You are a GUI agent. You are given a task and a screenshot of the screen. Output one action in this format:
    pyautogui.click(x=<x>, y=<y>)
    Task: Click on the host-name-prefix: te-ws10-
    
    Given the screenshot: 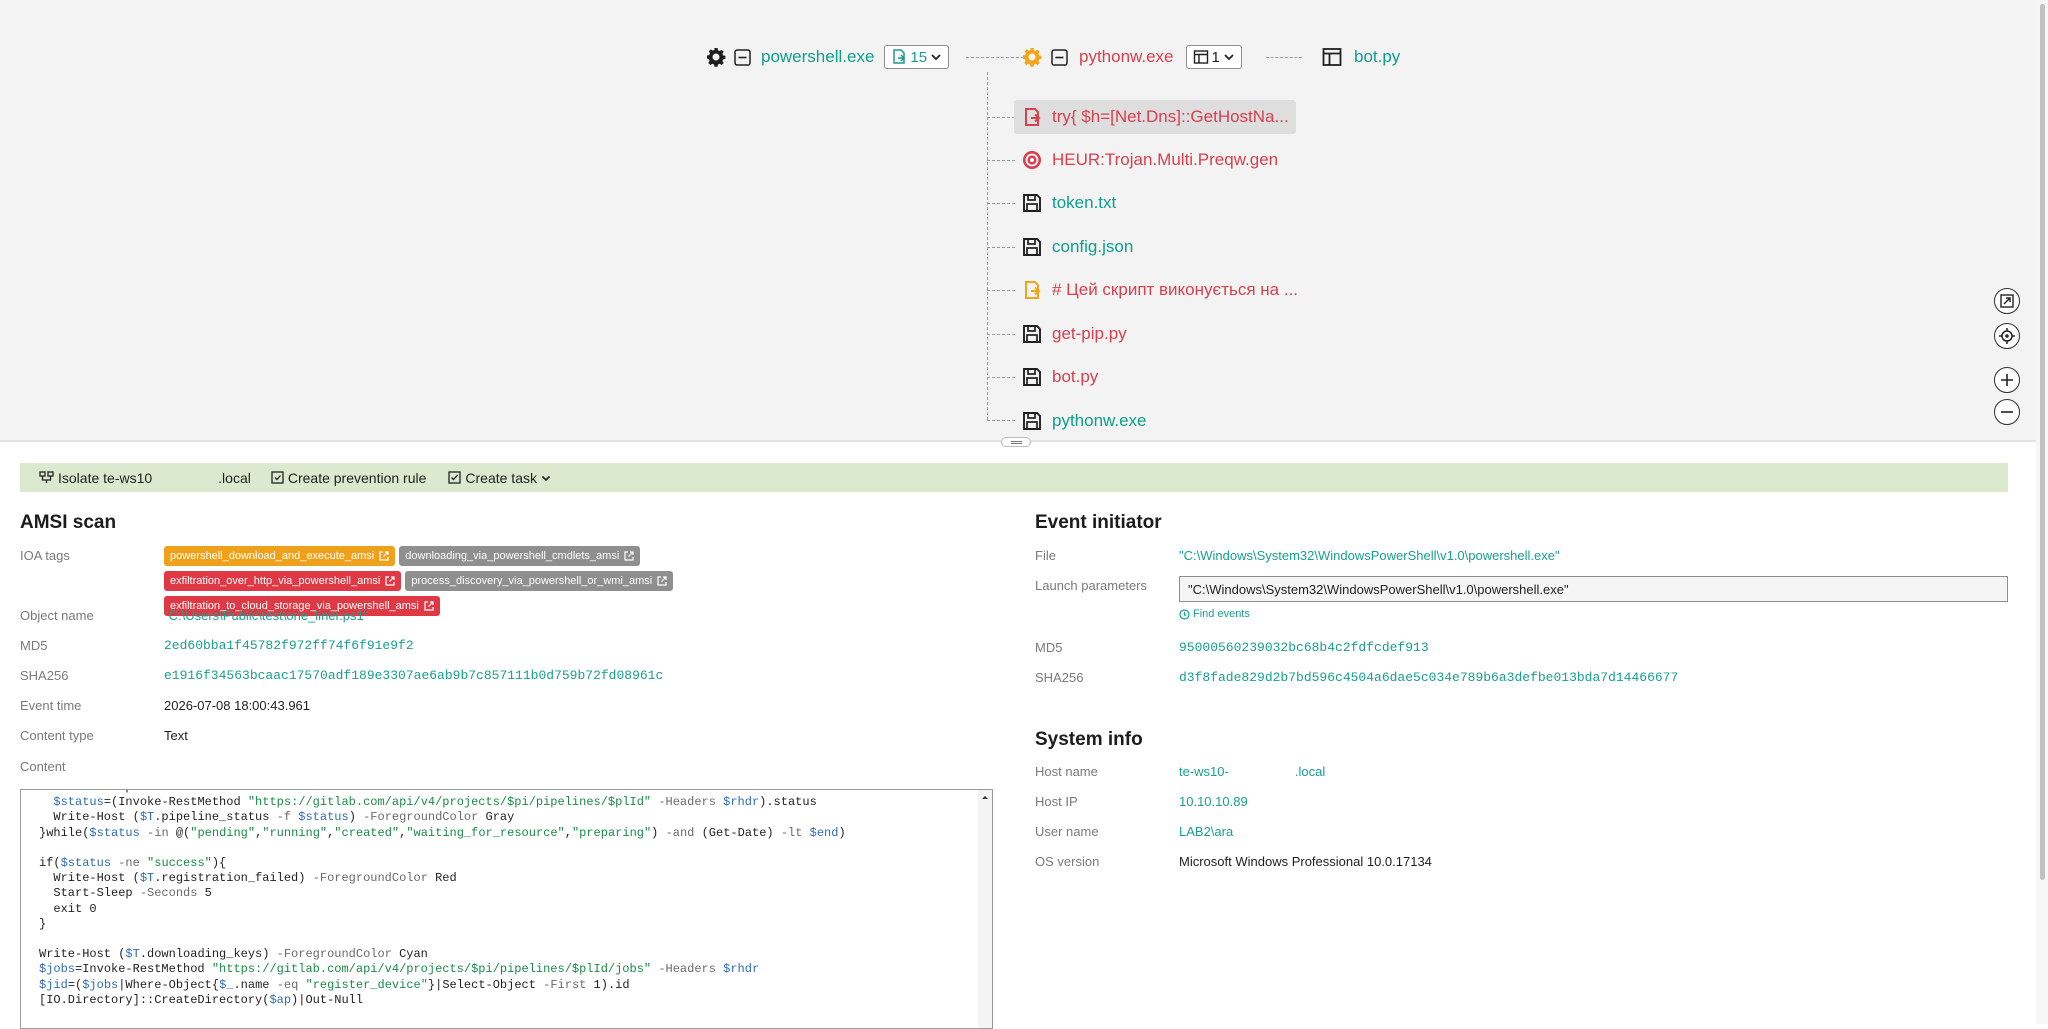 What is the action you would take?
    pyautogui.click(x=1204, y=771)
    